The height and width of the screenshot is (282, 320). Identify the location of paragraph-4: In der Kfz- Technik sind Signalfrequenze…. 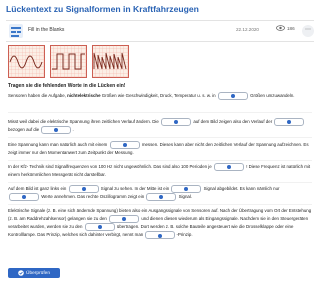
(159, 170).